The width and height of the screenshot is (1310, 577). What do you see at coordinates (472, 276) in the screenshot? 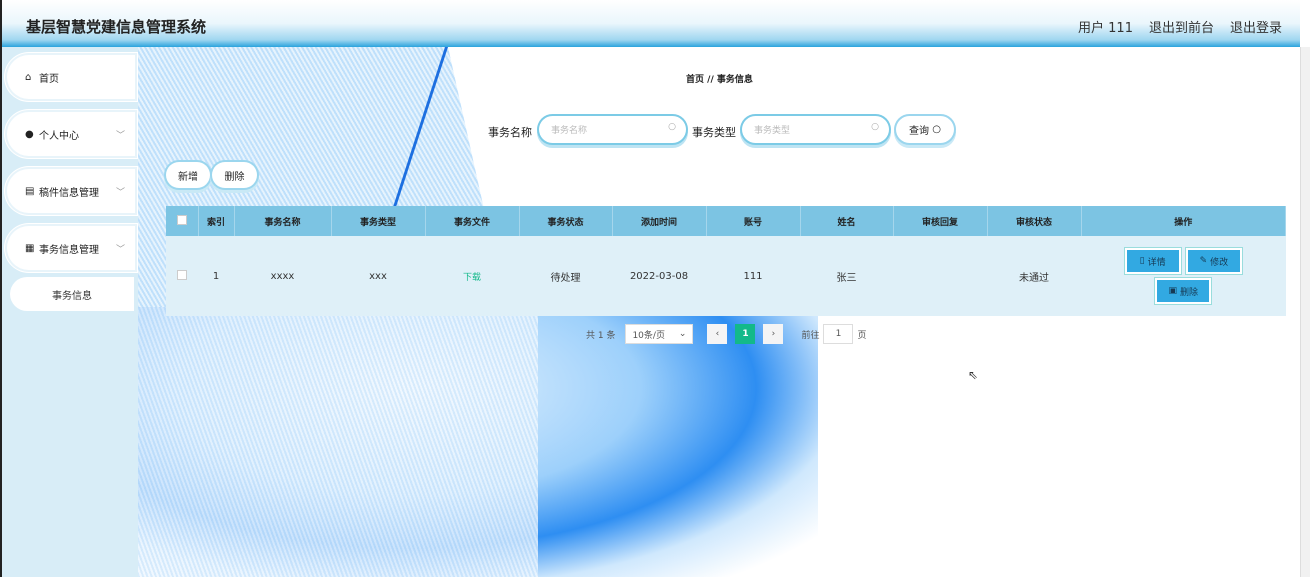
I see `download-link: 下载` at bounding box center [472, 276].